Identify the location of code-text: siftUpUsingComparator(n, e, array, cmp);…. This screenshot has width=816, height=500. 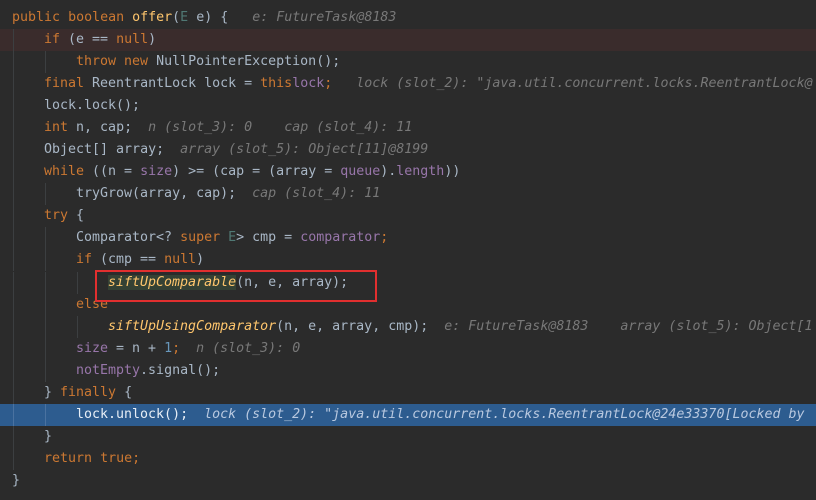
(460, 327).